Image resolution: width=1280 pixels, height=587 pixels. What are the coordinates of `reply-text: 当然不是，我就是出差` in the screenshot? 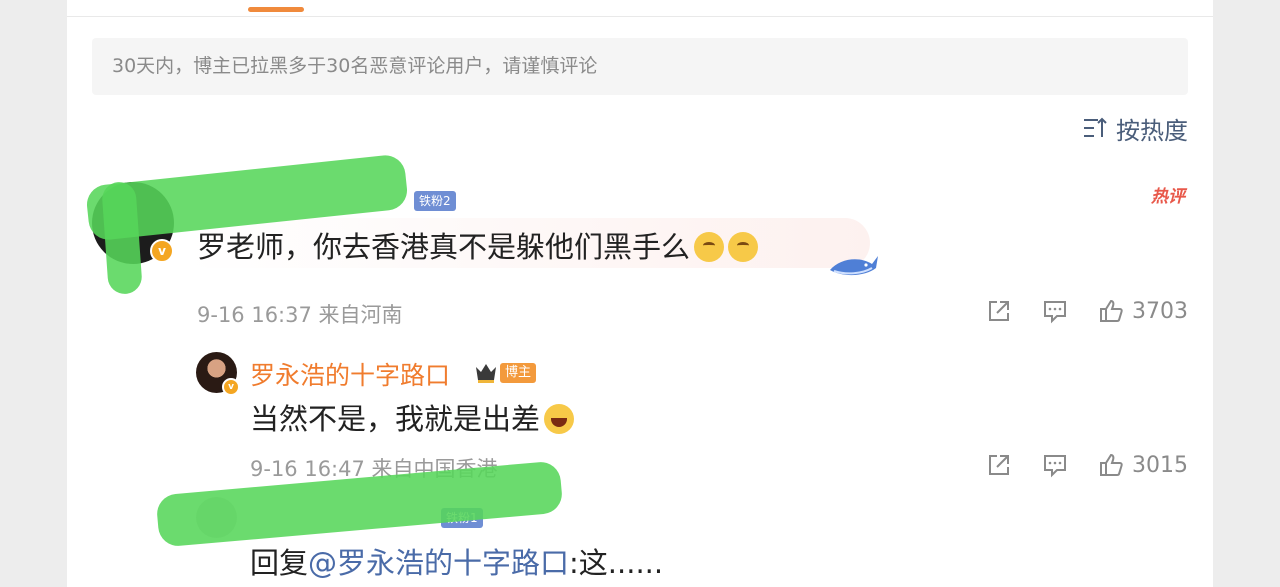 It's located at (412, 417).